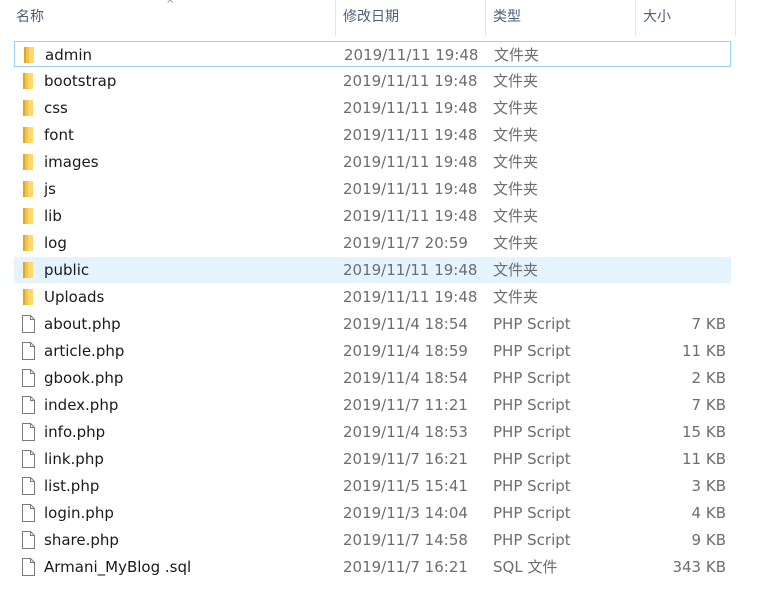 This screenshot has width=776, height=608. Describe the element at coordinates (81, 405) in the screenshot. I see `file-name: index.php` at that location.